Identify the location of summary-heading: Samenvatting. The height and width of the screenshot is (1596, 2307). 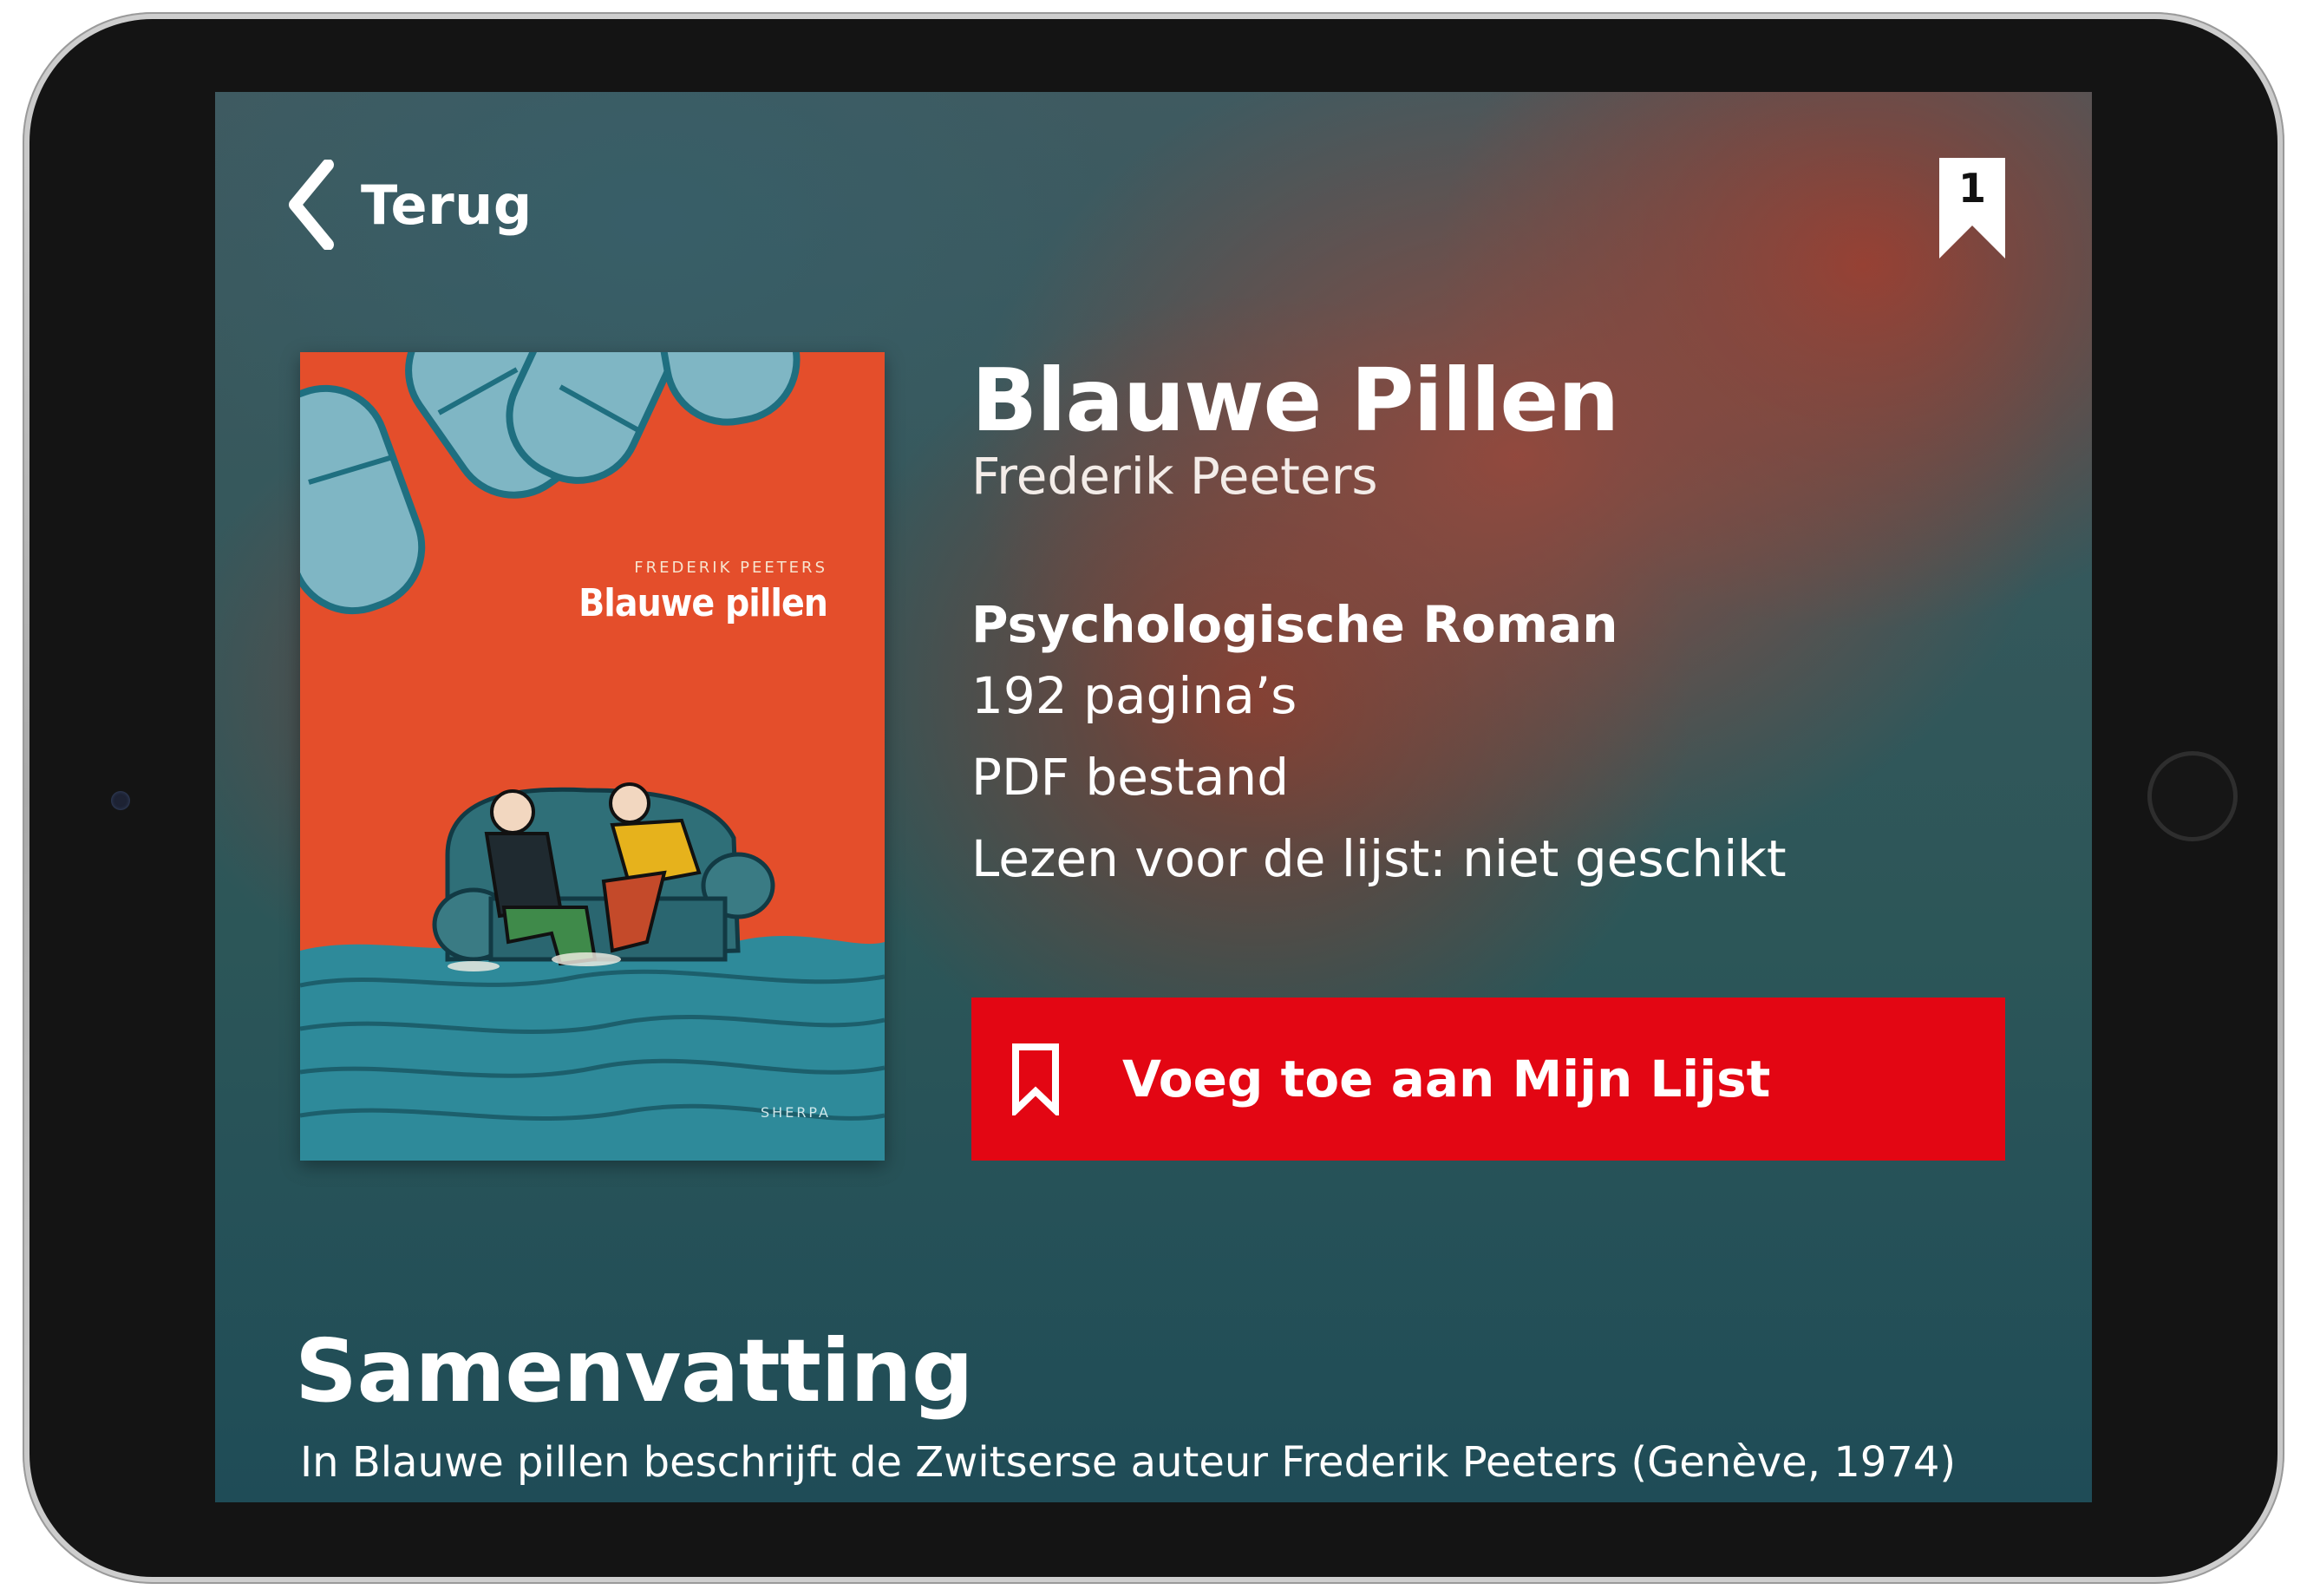
(634, 1371).